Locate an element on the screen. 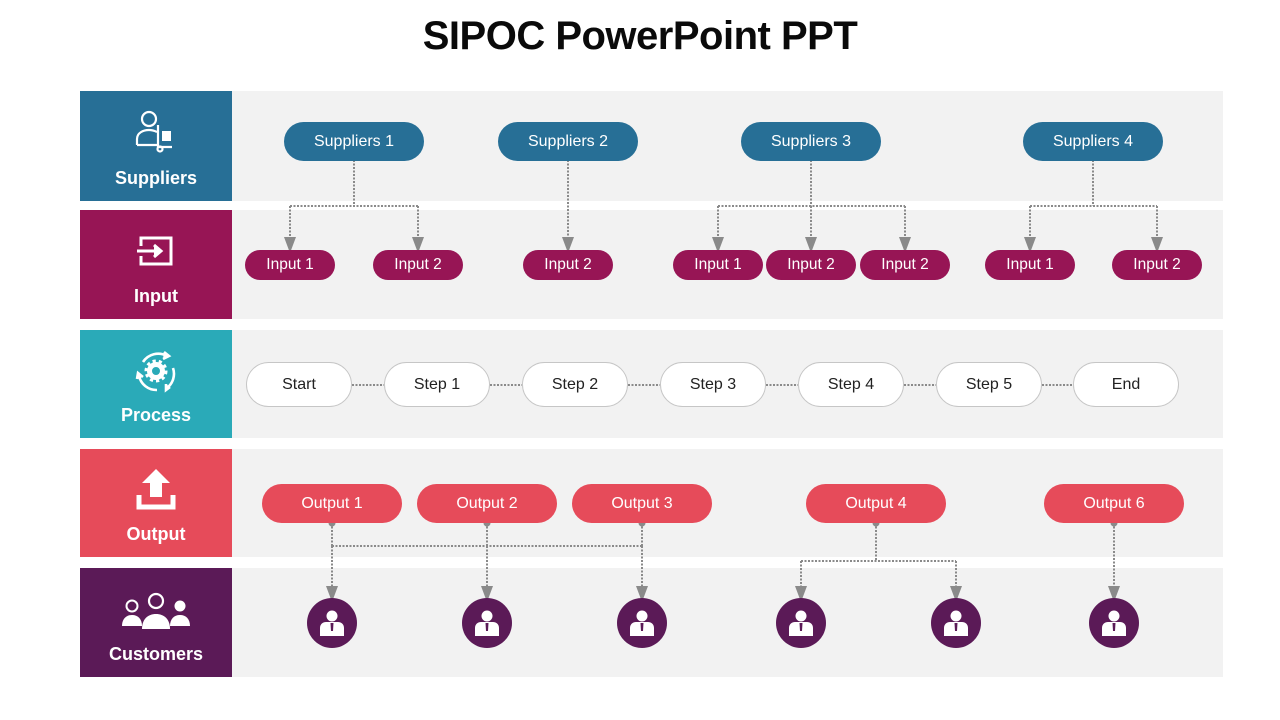 The height and width of the screenshot is (720, 1280). output-node: Output 2 is located at coordinates (487, 503).